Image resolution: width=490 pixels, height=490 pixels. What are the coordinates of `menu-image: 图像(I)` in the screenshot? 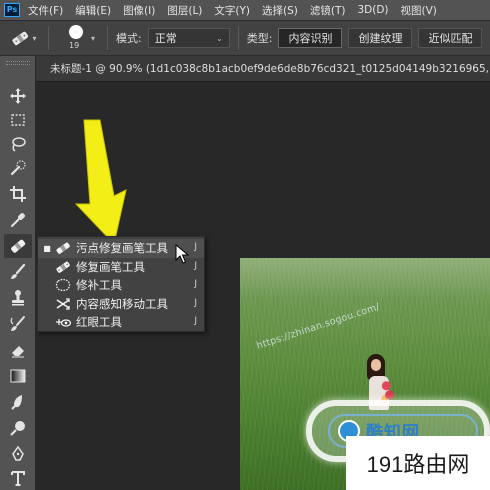 It's located at (139, 10).